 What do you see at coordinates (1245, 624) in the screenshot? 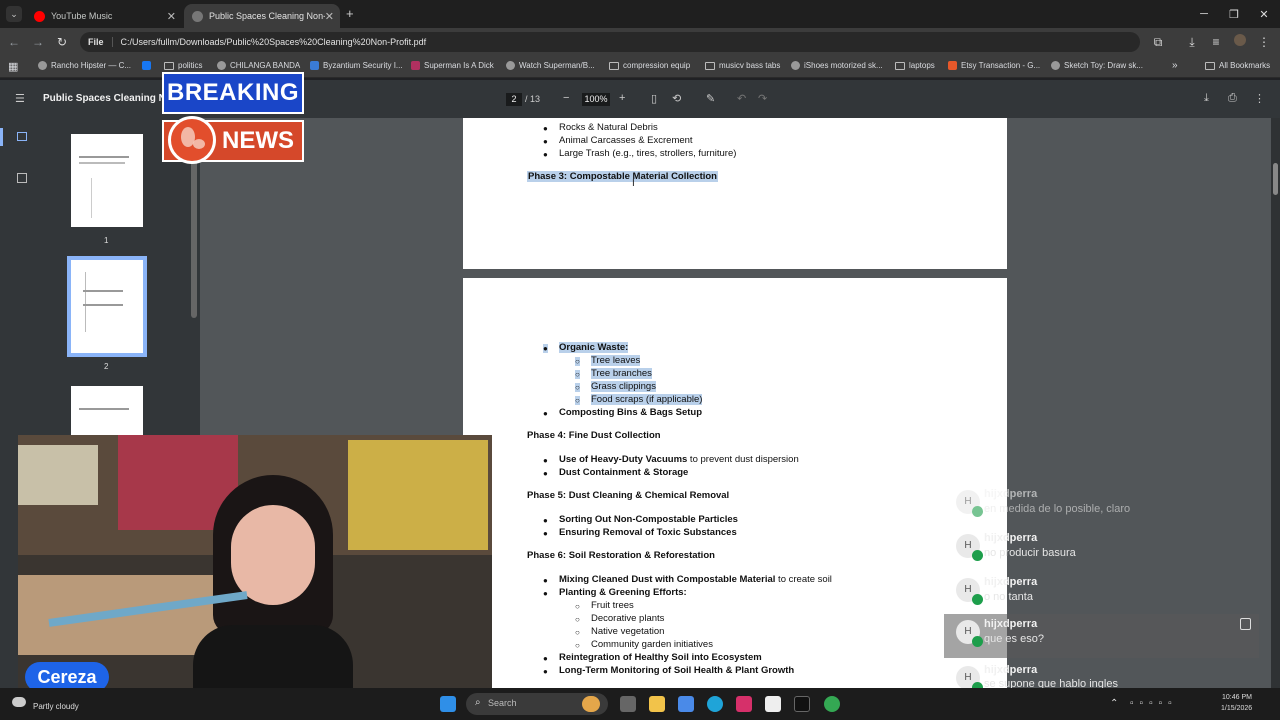
I see `report-icon` at bounding box center [1245, 624].